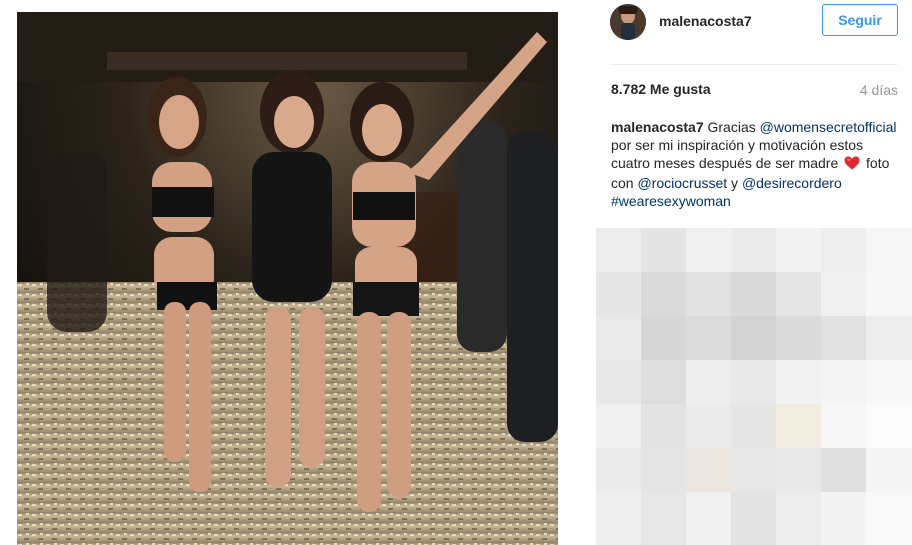 This screenshot has width=912, height=545. I want to click on likes-count: 8.782 Me gusta, so click(661, 89).